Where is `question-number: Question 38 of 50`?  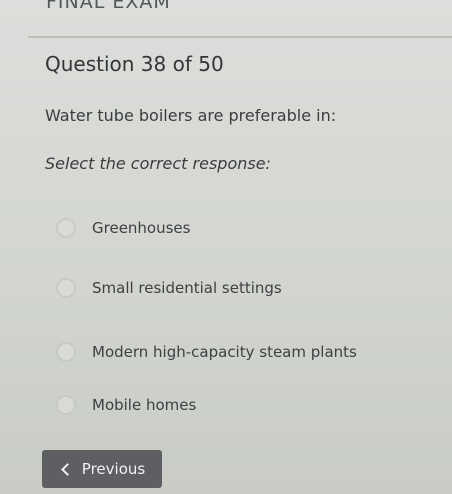
question-number: Question 38 of 50 is located at coordinates (134, 64).